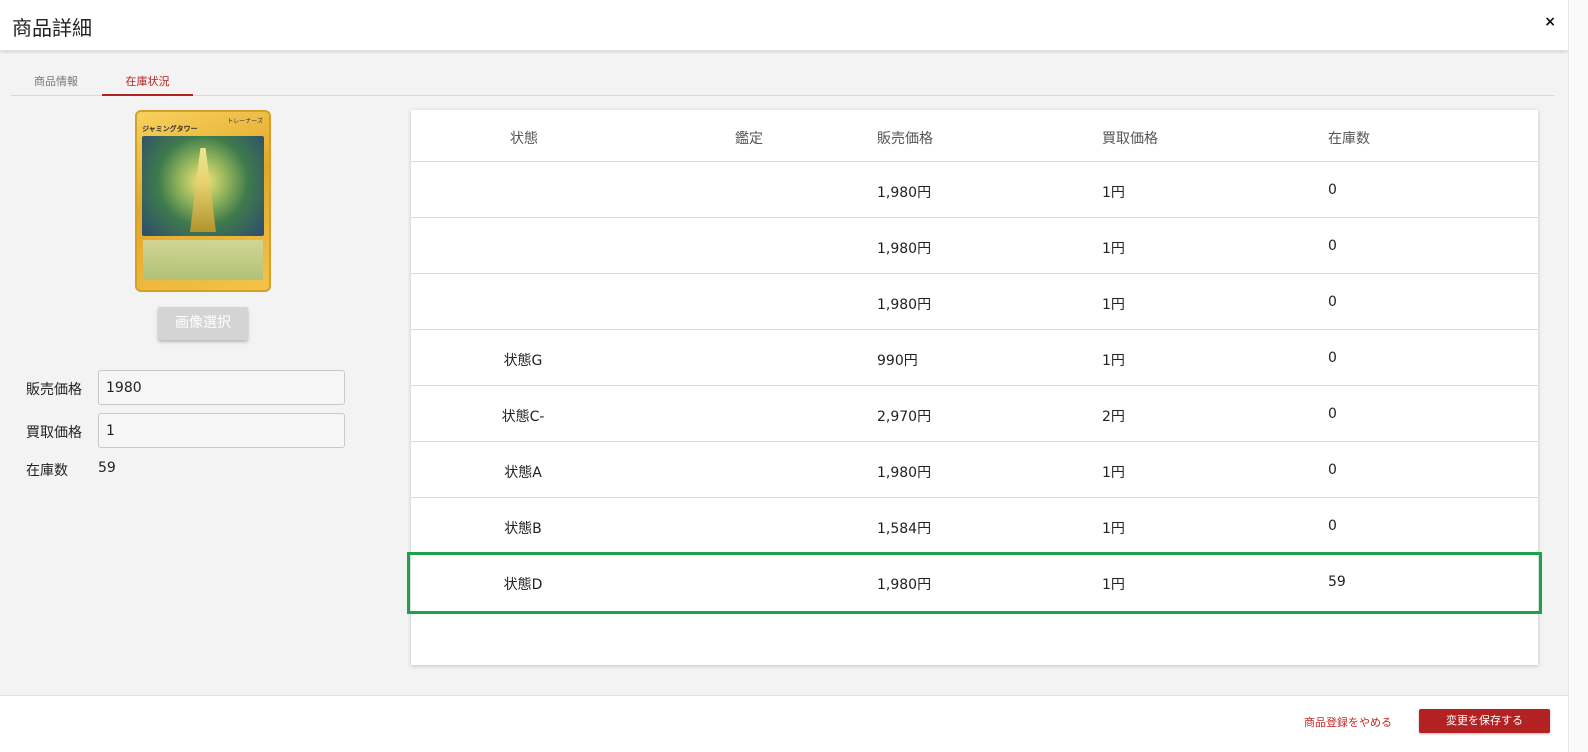 The height and width of the screenshot is (752, 1588). I want to click on tab-product-info: 商品情報, so click(56, 81).